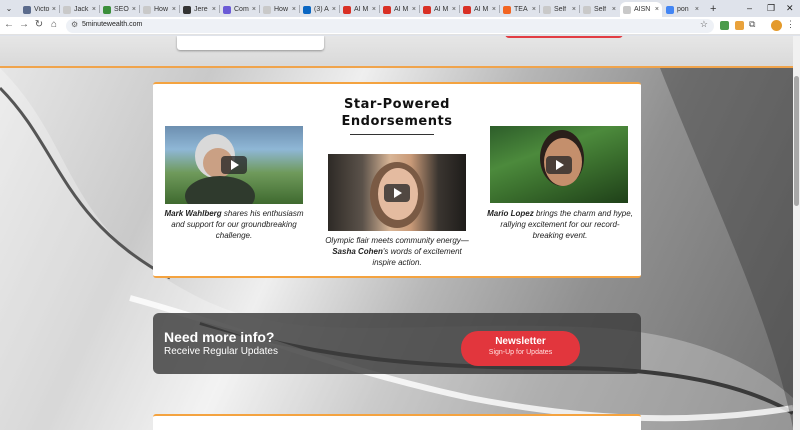  I want to click on newsletter-button-sublabel: Sign-Up for Updates, so click(520, 352).